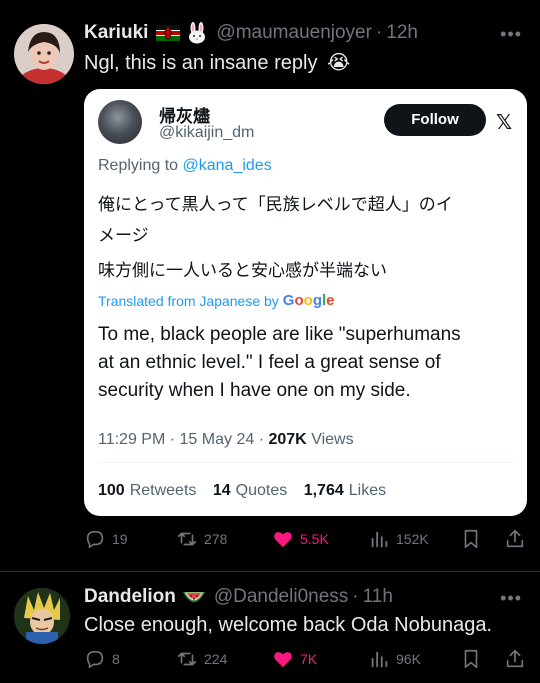 Image resolution: width=540 pixels, height=683 pixels. I want to click on action-bar: 8 224 7K 96K, so click(307, 660).